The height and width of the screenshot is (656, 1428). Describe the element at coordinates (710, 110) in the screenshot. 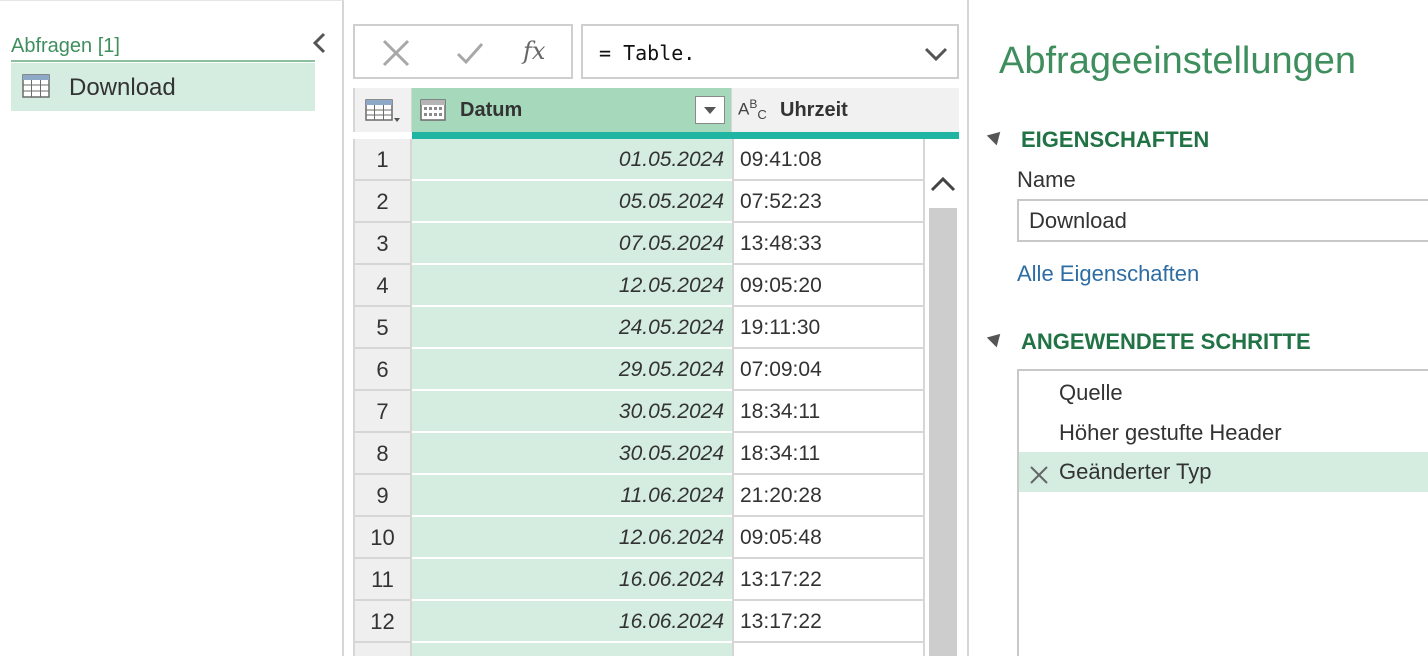

I see `filter-dropdown-icon` at that location.